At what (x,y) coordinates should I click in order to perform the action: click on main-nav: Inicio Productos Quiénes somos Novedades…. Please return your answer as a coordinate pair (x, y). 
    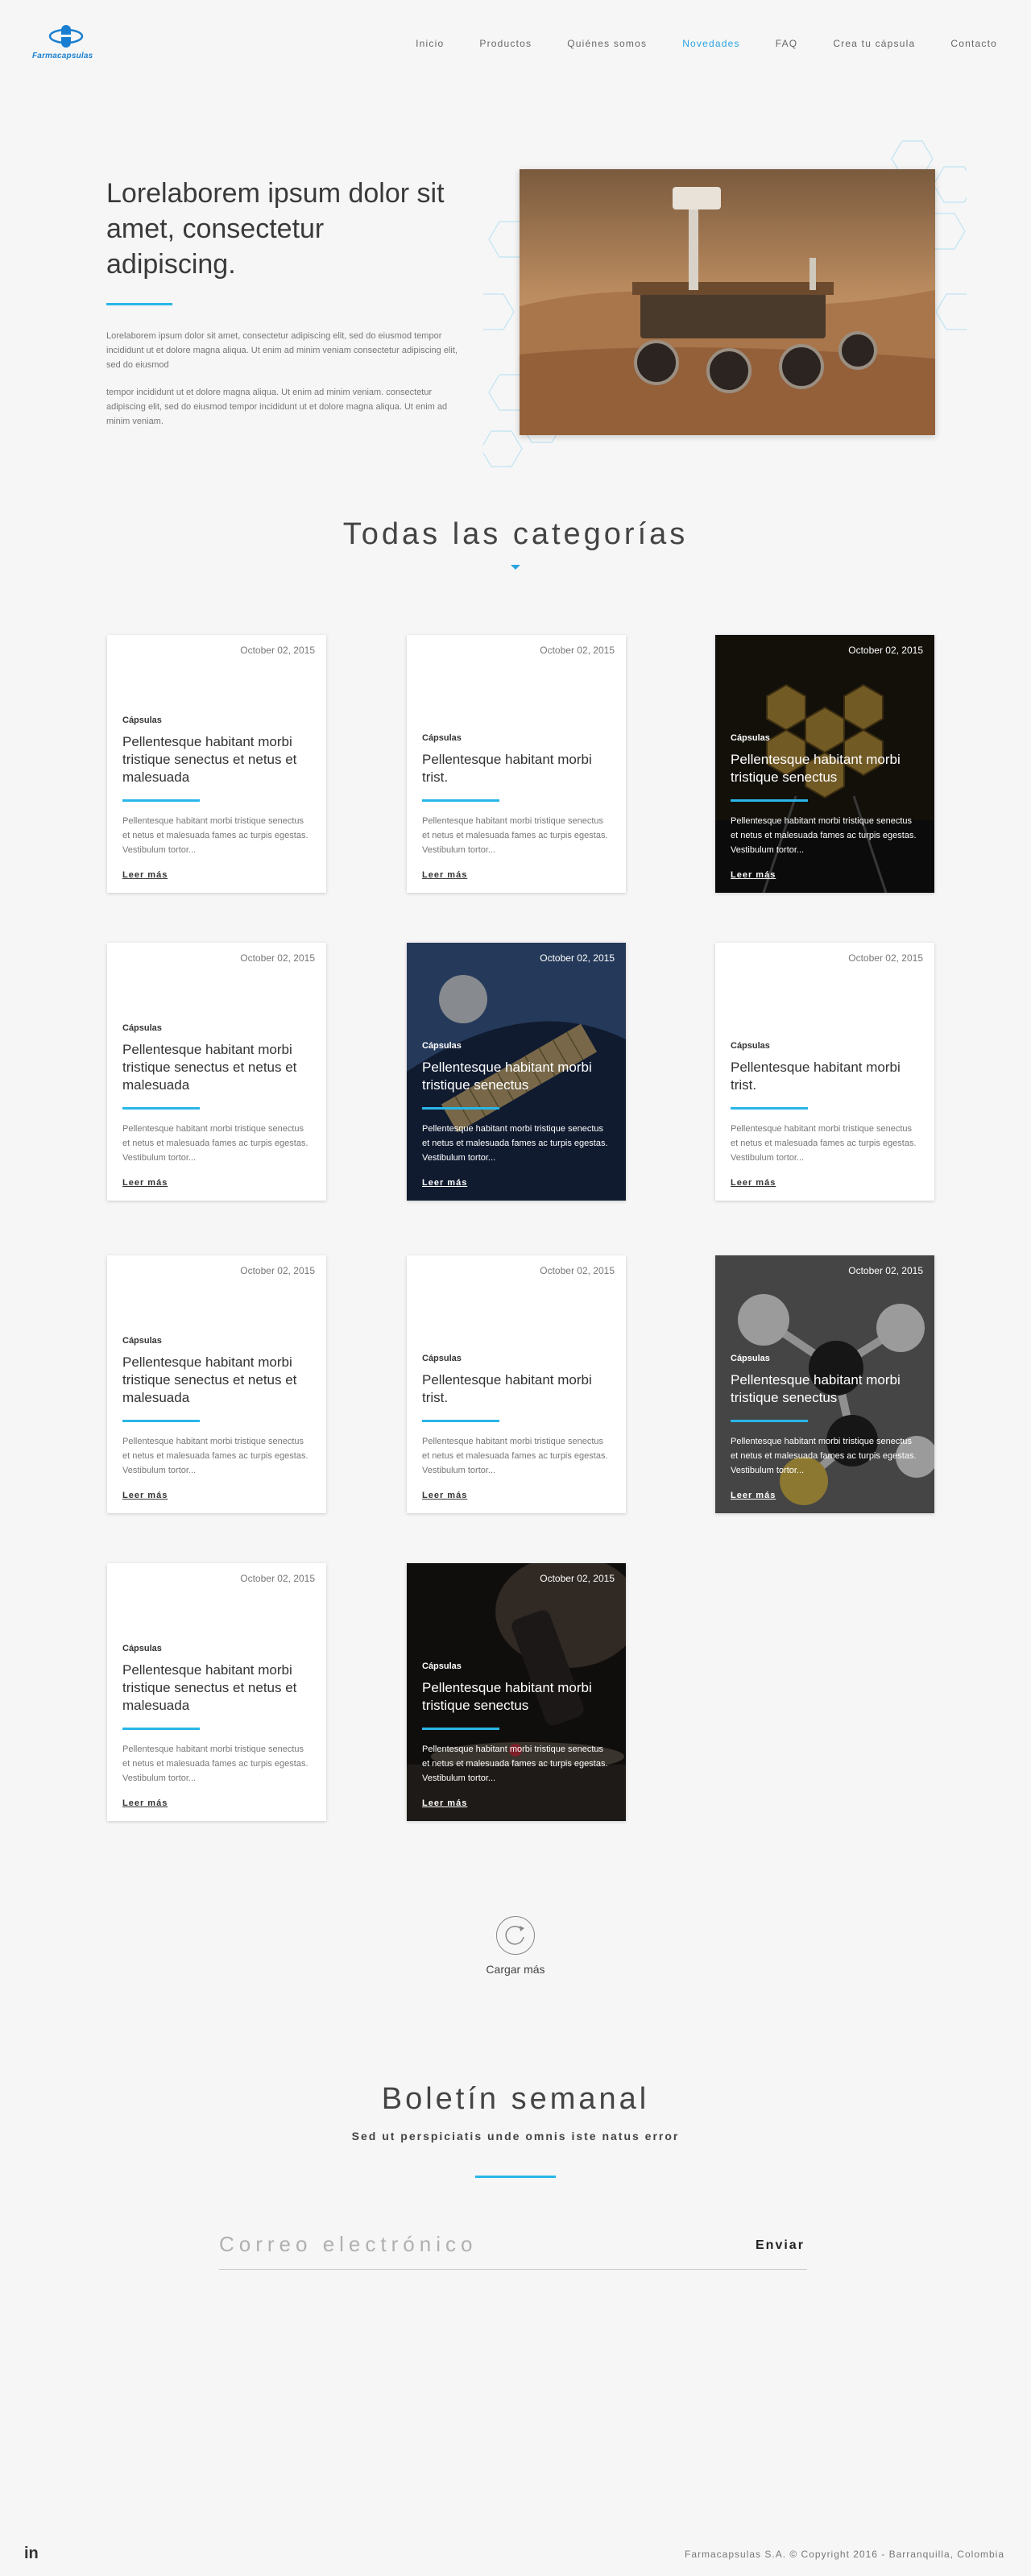
    Looking at the image, I should click on (688, 43).